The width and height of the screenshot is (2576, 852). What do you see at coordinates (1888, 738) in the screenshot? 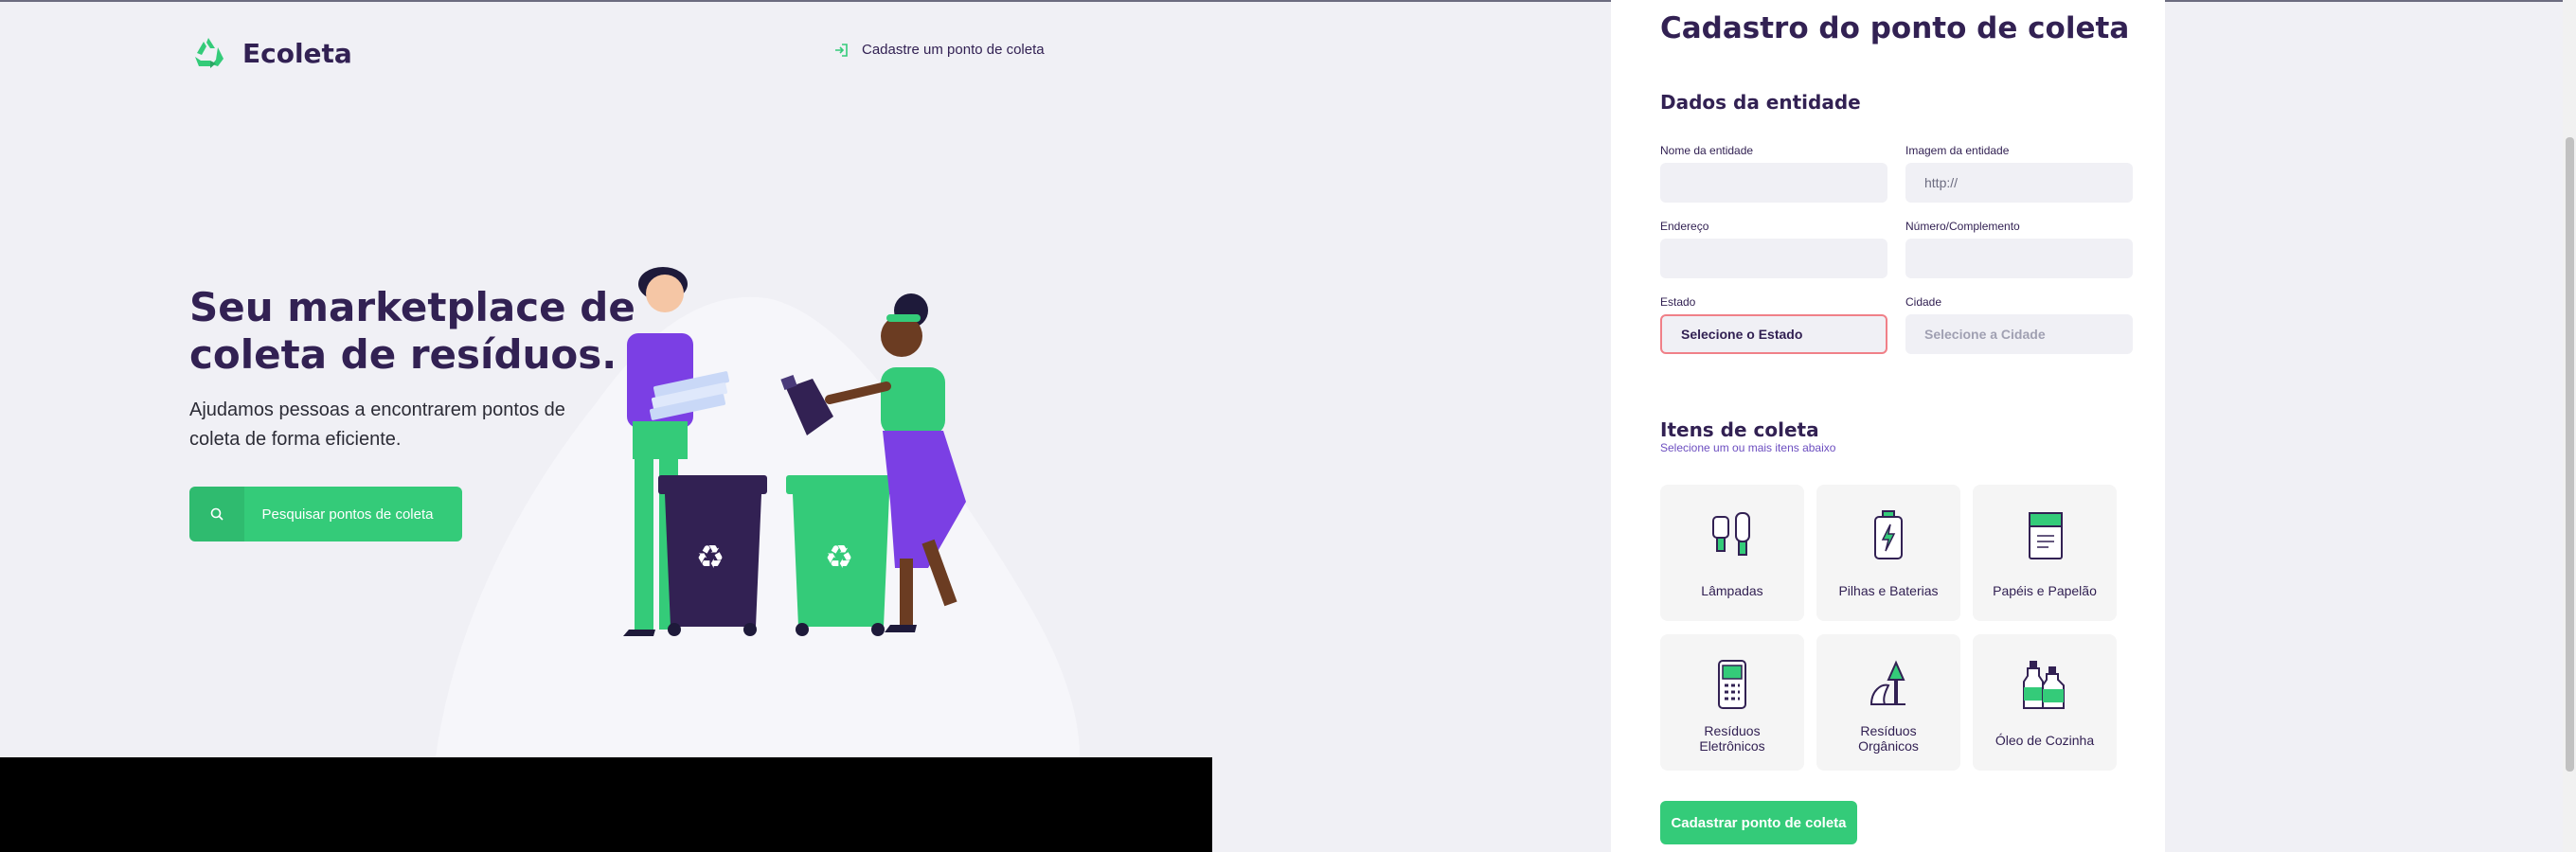
I see `item-label: Resíduos Orgânicos` at bounding box center [1888, 738].